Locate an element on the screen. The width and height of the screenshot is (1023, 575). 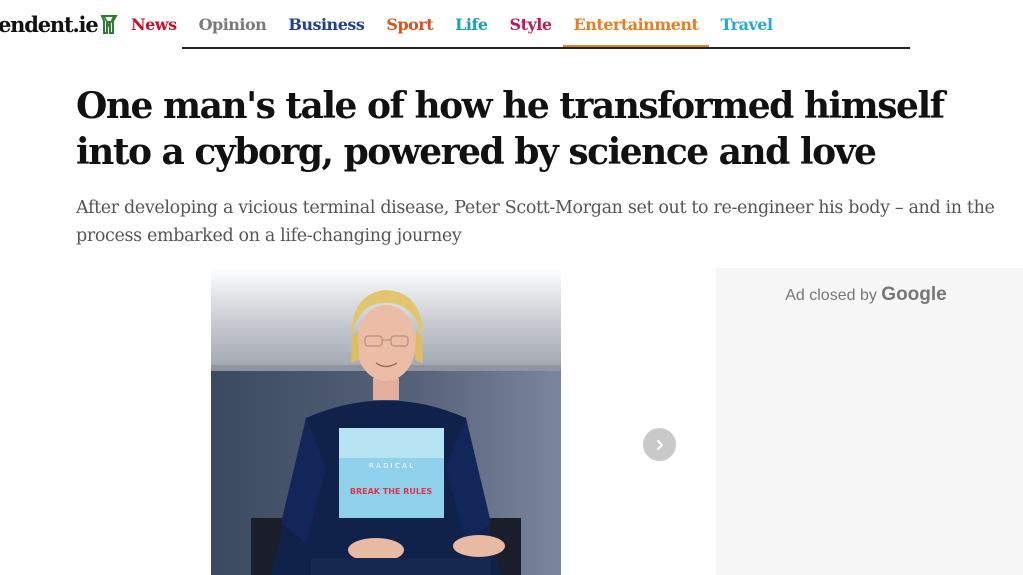
nav-item-opinion: Opinion is located at coordinates (233, 24).